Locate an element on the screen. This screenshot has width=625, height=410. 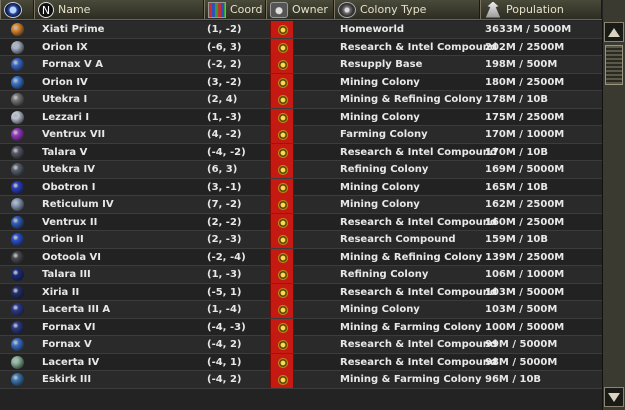
population-icon is located at coordinates (493, 9).